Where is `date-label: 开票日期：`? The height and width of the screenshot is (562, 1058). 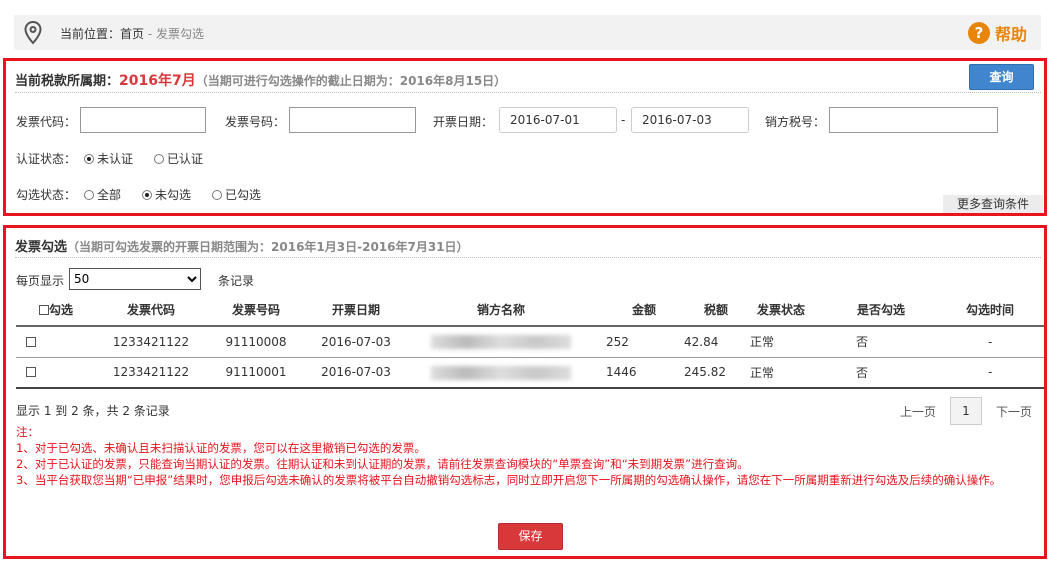
date-label: 开票日期： is located at coordinates (463, 122).